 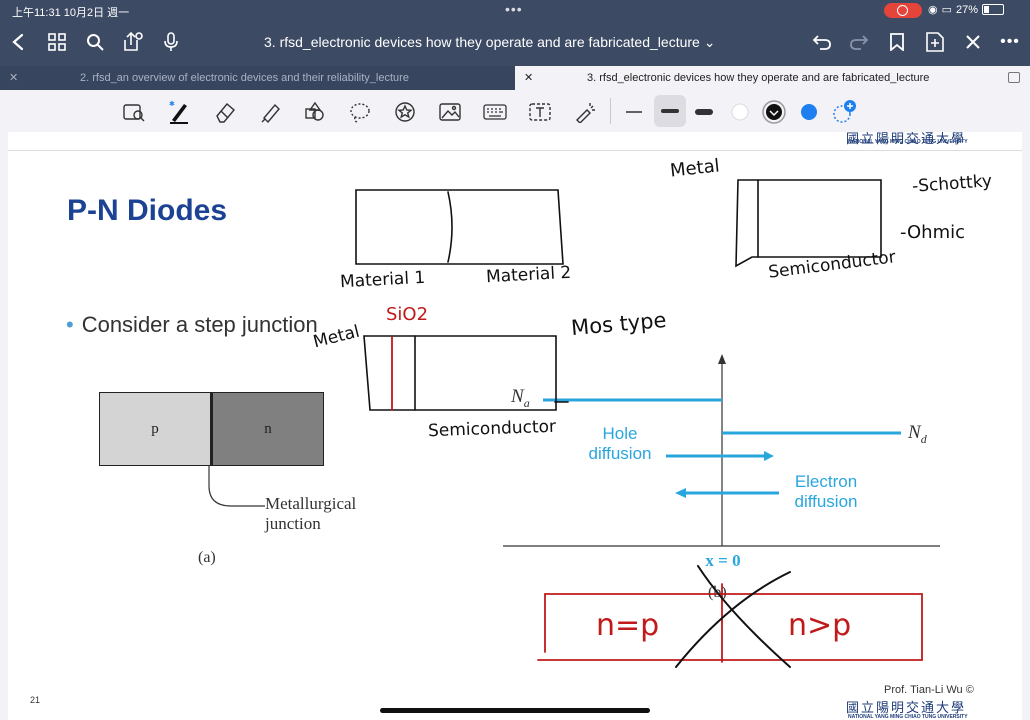 I want to click on color-swatch-black, so click(x=774, y=112).